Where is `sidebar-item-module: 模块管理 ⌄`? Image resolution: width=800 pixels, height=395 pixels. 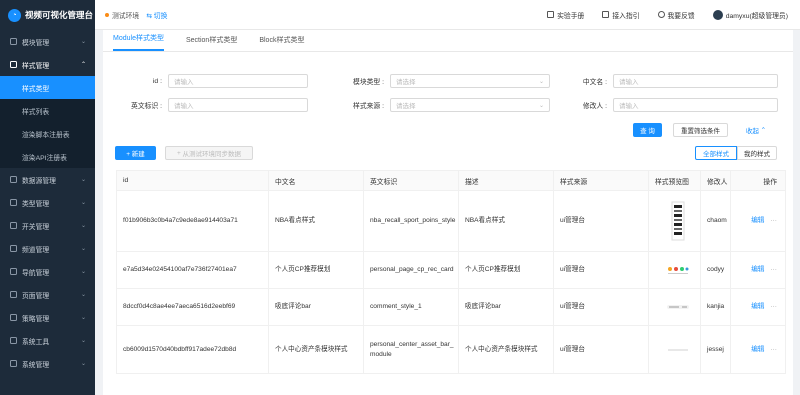
sidebar-item-module: 模块管理 ⌄ is located at coordinates (47, 41).